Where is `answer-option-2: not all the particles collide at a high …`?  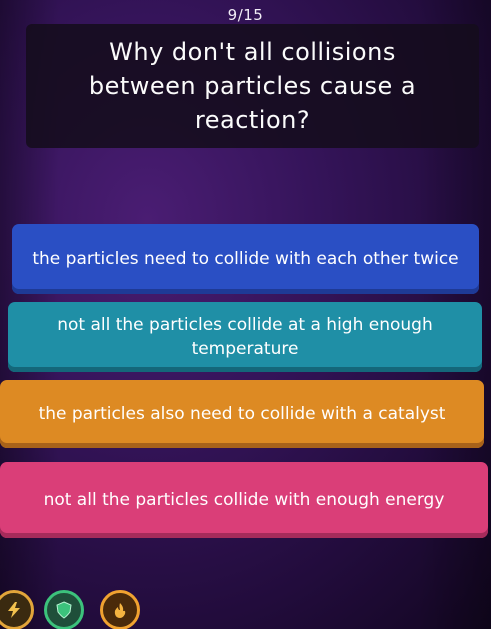
answer-option-2: not all the particles collide at a high … is located at coordinates (245, 337).